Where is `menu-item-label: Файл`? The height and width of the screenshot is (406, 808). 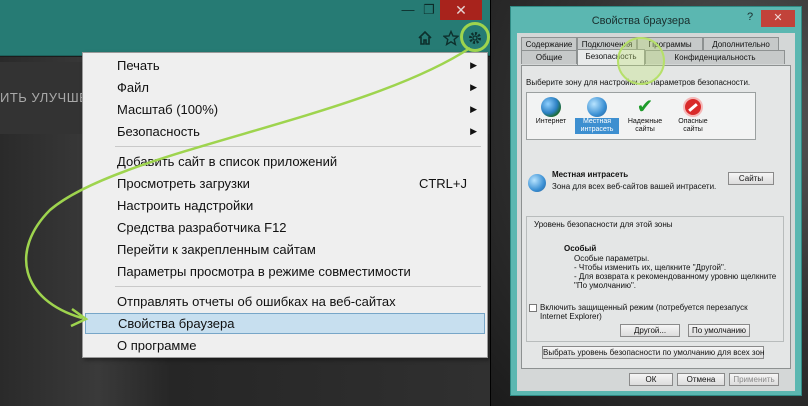 menu-item-label: Файл is located at coordinates (133, 87).